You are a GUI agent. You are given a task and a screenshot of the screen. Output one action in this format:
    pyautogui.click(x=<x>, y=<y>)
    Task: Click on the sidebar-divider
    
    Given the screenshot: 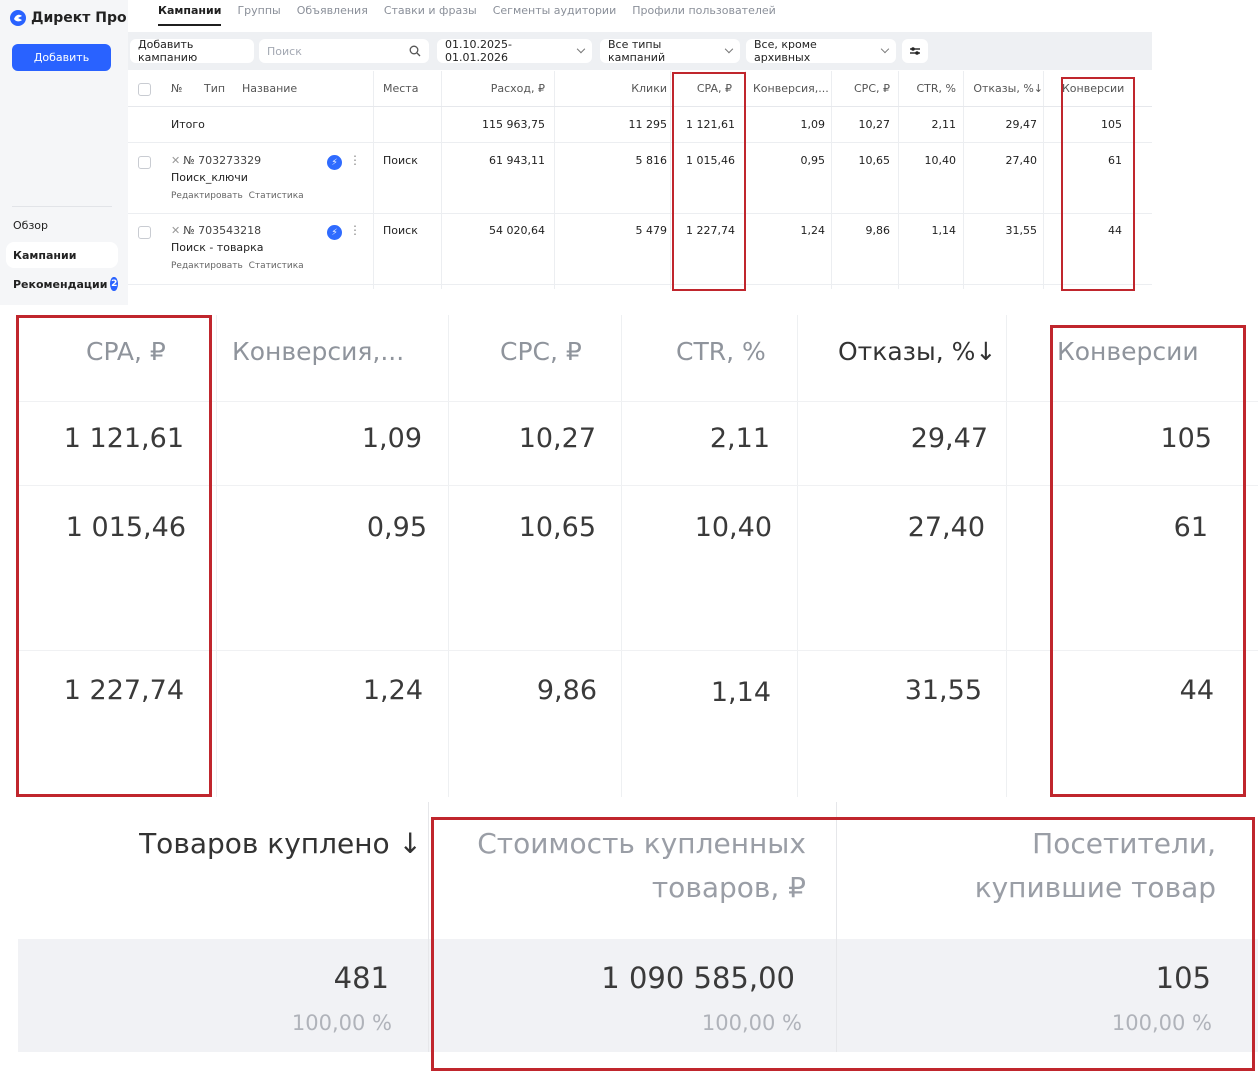 What is the action you would take?
    pyautogui.click(x=62, y=206)
    